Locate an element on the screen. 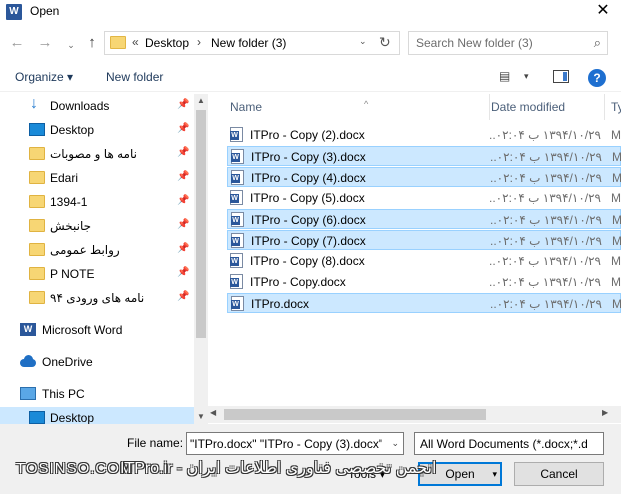 The height and width of the screenshot is (494, 621). sidebar-item-this-pc-desktop: Desktop is located at coordinates (98, 415).